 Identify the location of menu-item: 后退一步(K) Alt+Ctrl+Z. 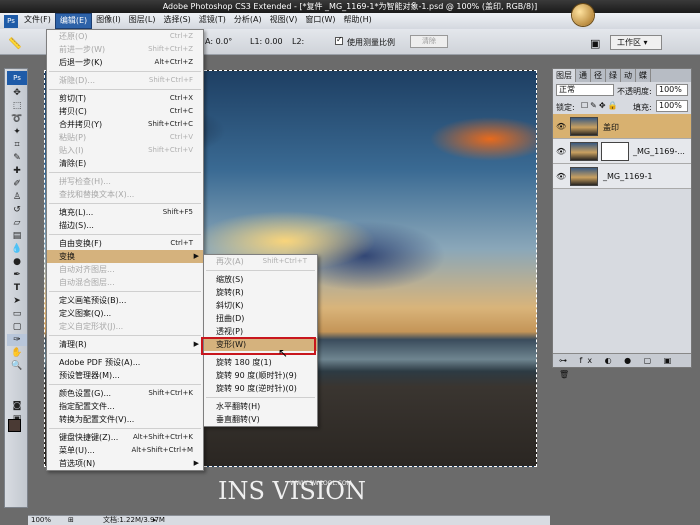
(125, 62).